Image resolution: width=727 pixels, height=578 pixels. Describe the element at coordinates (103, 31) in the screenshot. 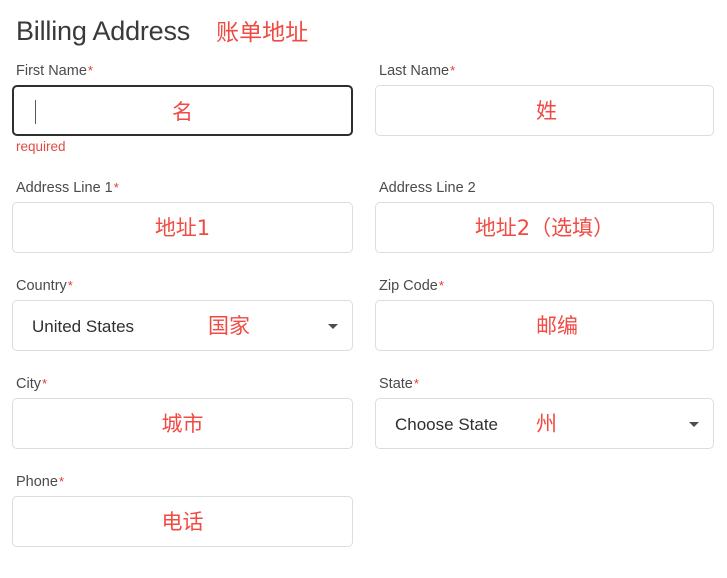

I see `page-title: Billing Address` at that location.